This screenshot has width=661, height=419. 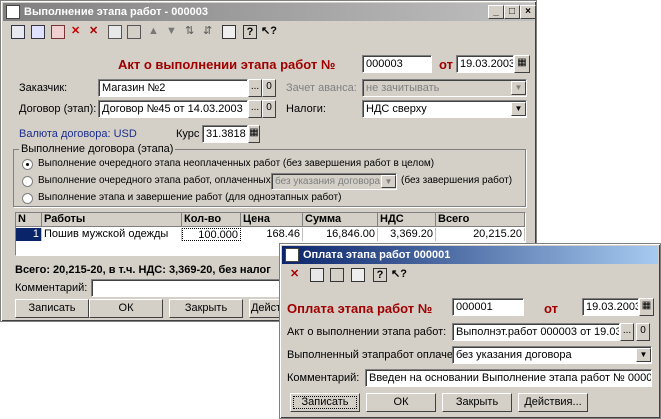 I want to click on dialog-ok-button: ОК, so click(x=401, y=402).